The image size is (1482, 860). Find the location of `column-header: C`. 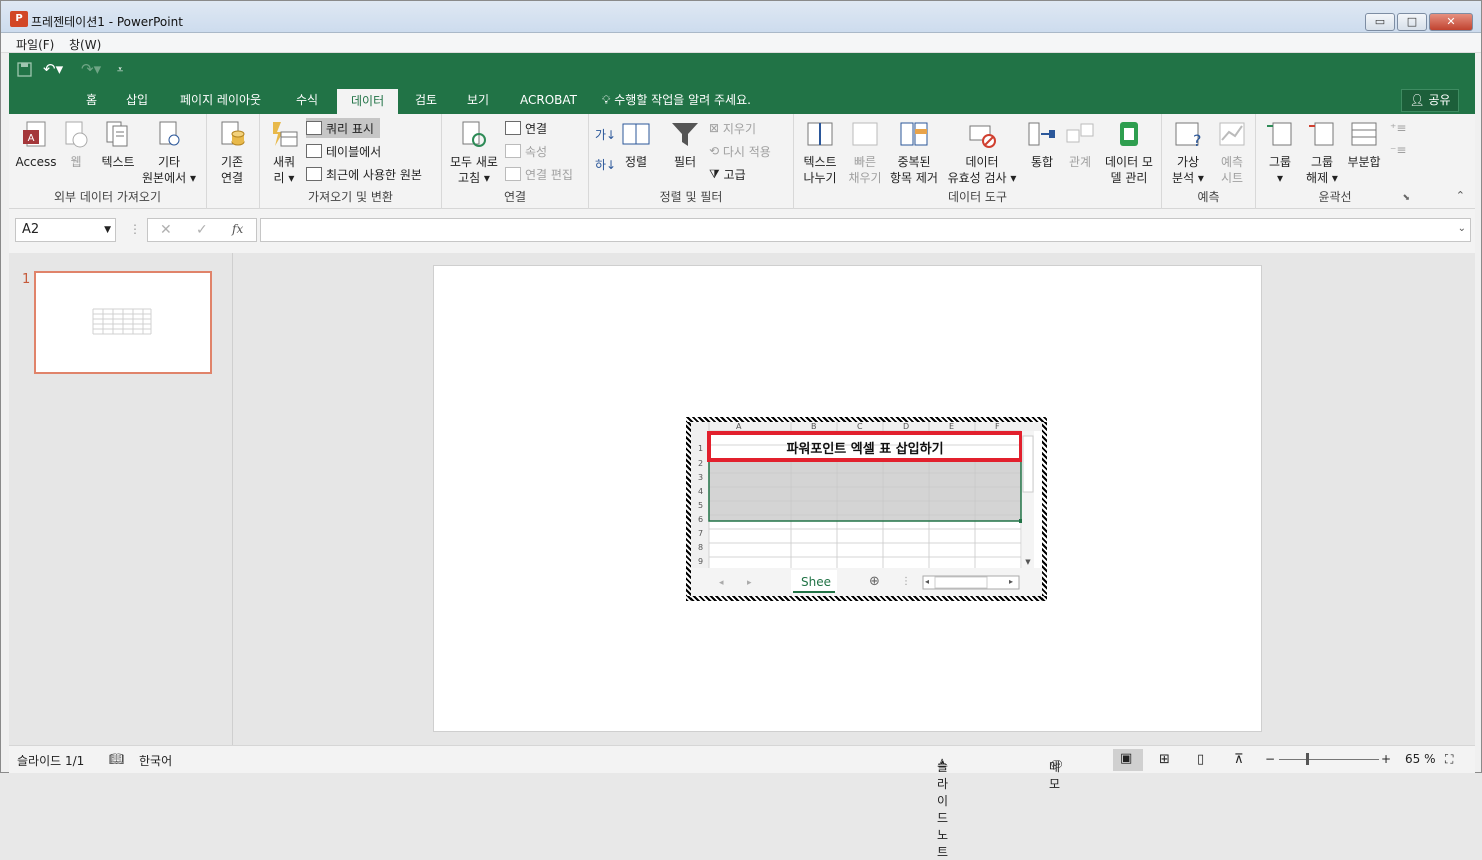

column-header: C is located at coordinates (860, 426).